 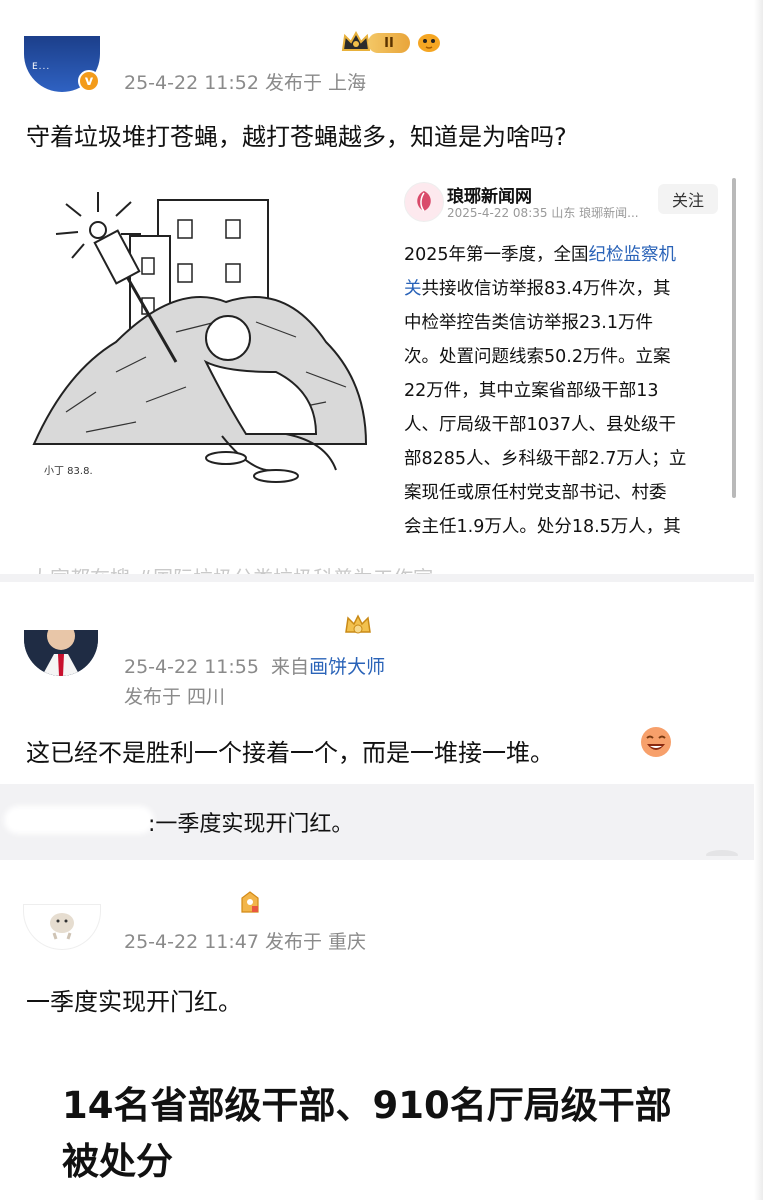 What do you see at coordinates (537, 289) in the screenshot?
I see `article-line-2: 关共接收信访举报83.4万件次，其` at bounding box center [537, 289].